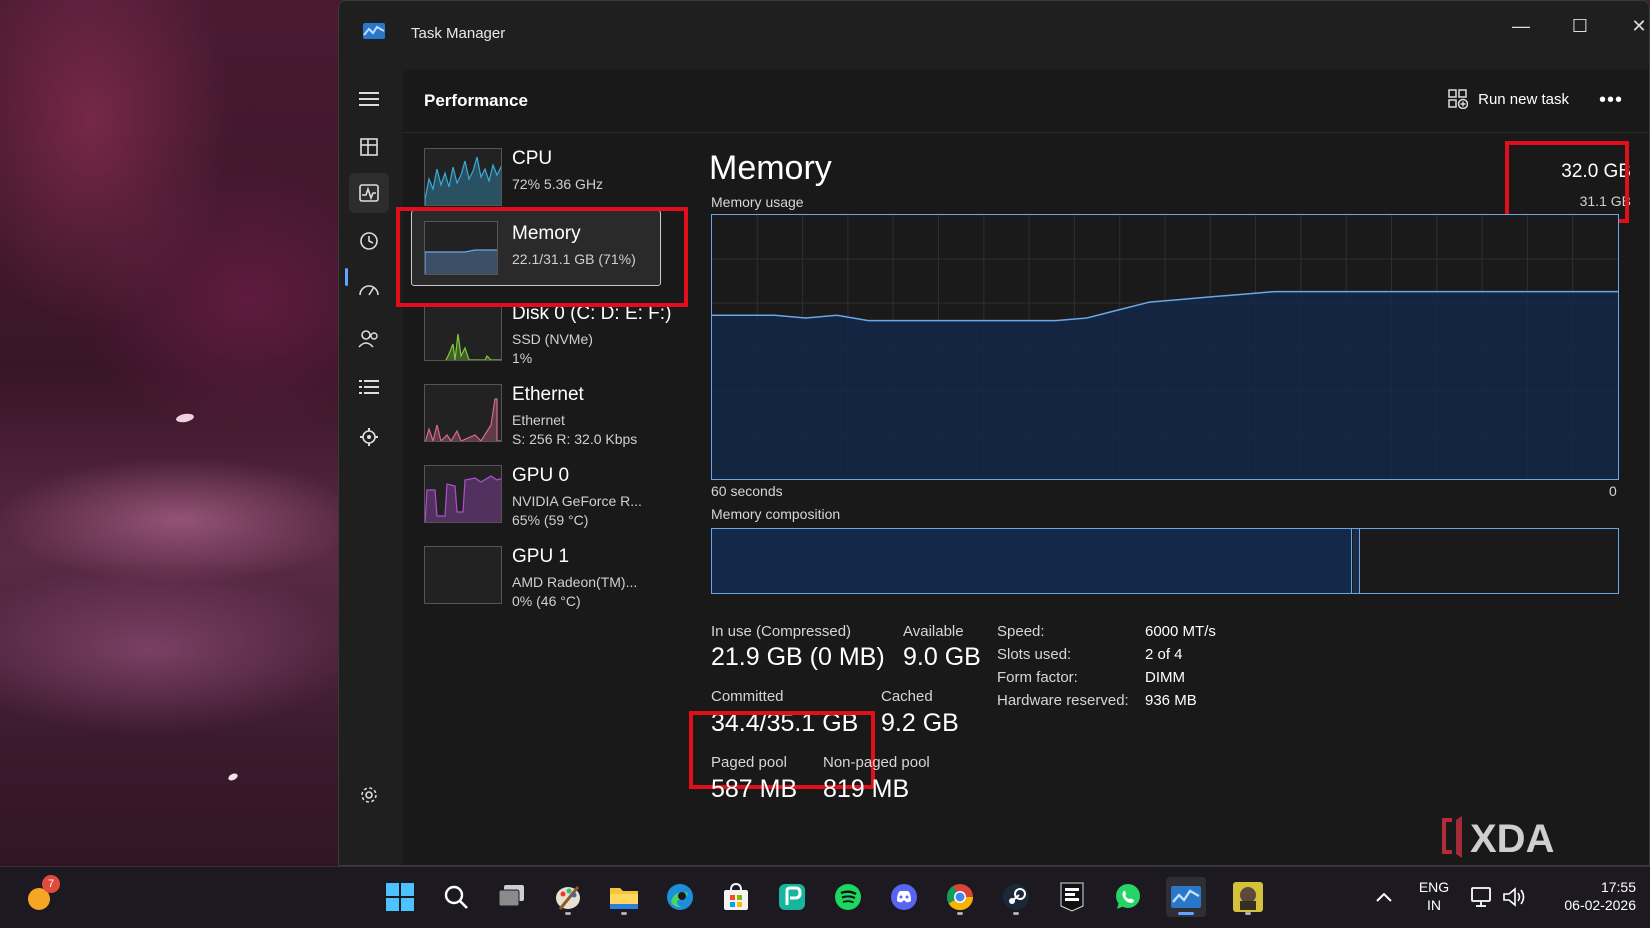  I want to click on steam-icon, so click(1016, 897).